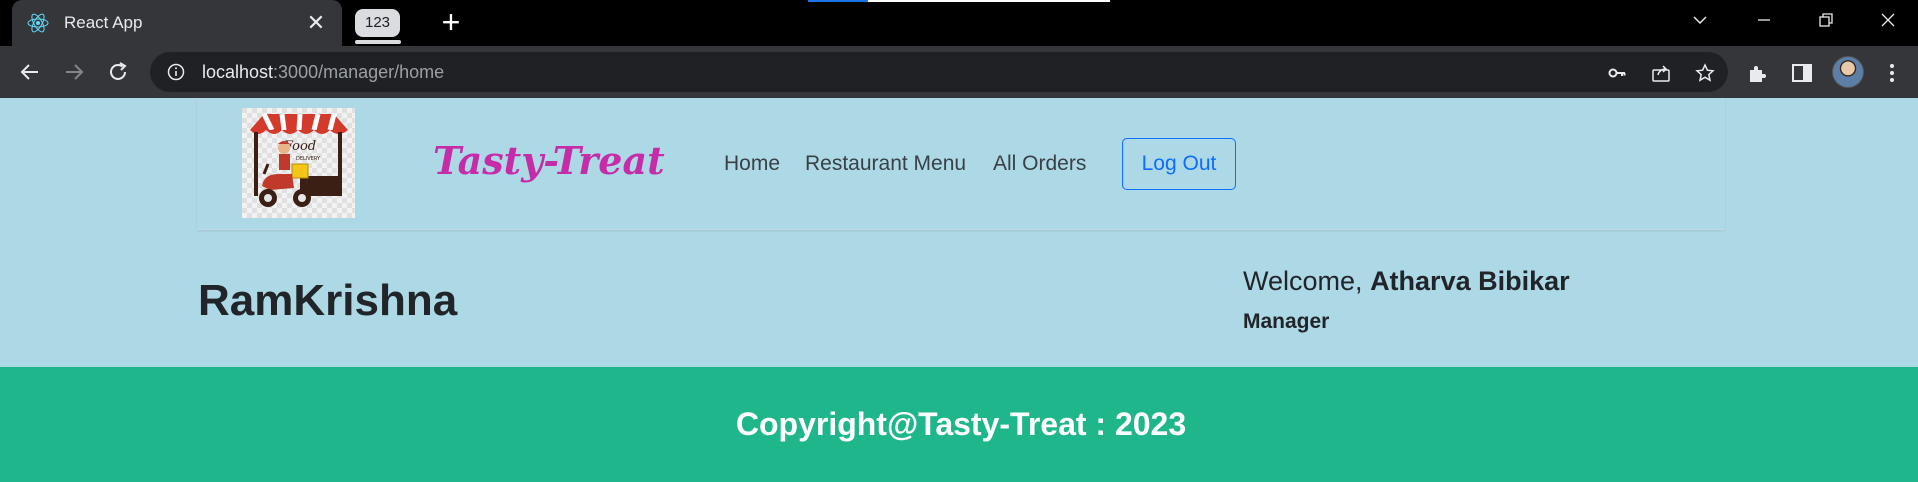 The height and width of the screenshot is (482, 1918). I want to click on food-delivery-logo: Food DELIVERY, so click(298, 163).